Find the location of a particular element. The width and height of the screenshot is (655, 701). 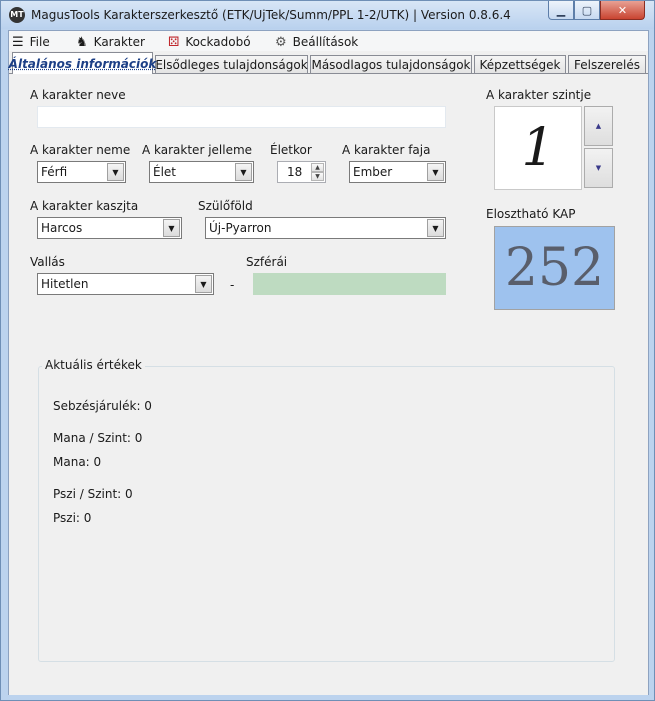

menu-beallitasok: ⚙ Beállítások is located at coordinates (316, 42).